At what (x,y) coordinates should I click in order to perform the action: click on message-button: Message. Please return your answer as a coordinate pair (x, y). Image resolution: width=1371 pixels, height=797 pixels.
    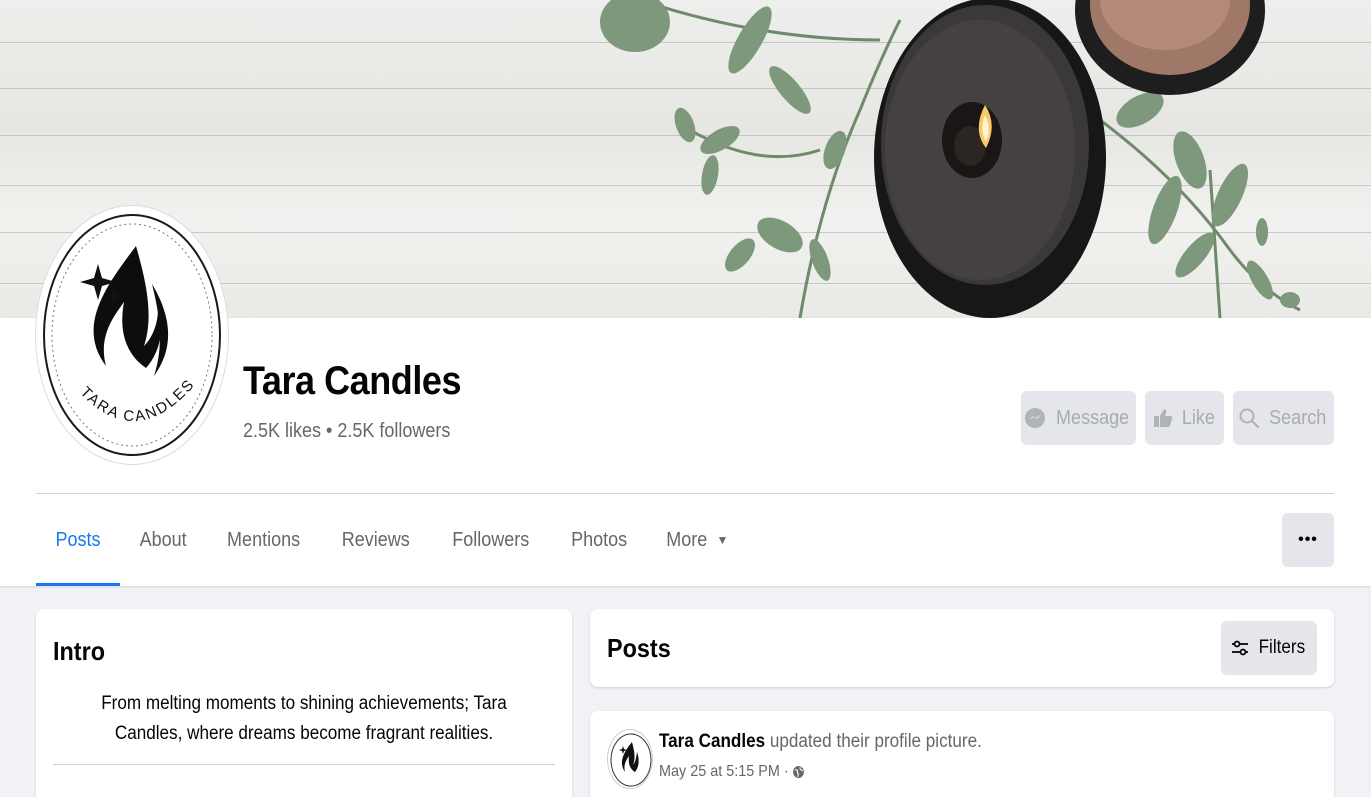
    Looking at the image, I should click on (1078, 418).